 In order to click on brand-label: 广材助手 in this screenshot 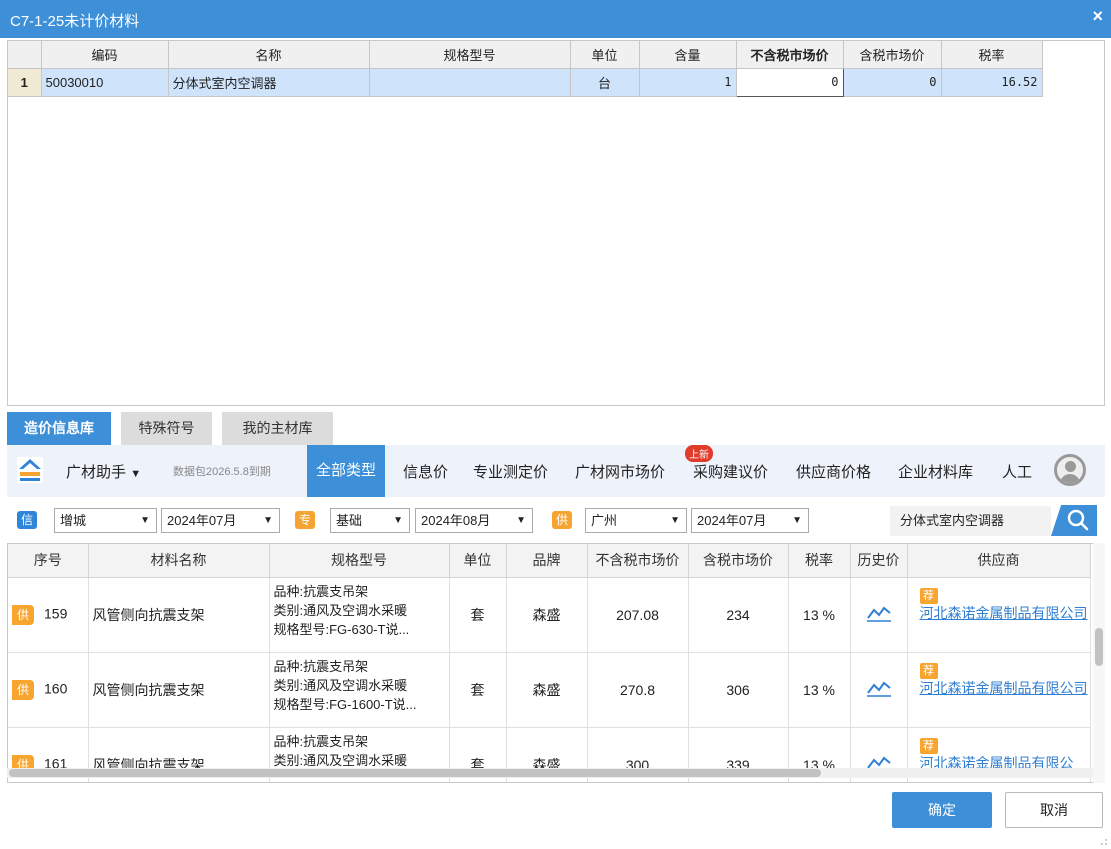, I will do `click(96, 472)`.